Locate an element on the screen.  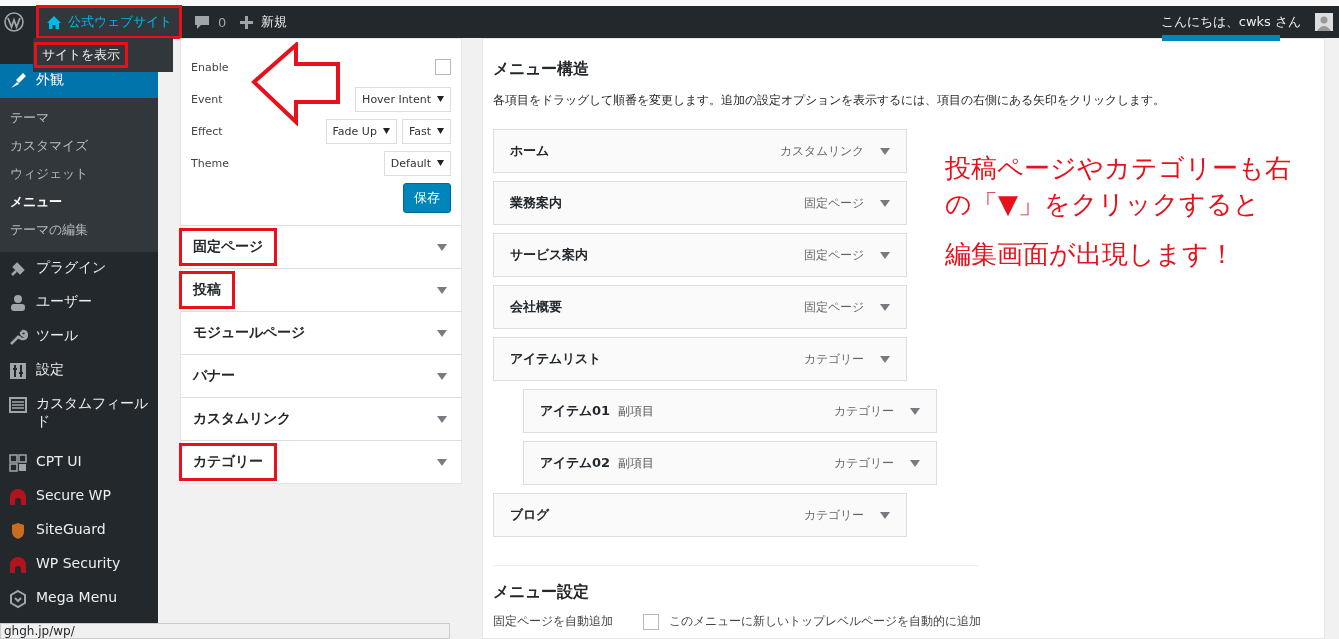
sidebar-item: Secure WP is located at coordinates (79, 497).